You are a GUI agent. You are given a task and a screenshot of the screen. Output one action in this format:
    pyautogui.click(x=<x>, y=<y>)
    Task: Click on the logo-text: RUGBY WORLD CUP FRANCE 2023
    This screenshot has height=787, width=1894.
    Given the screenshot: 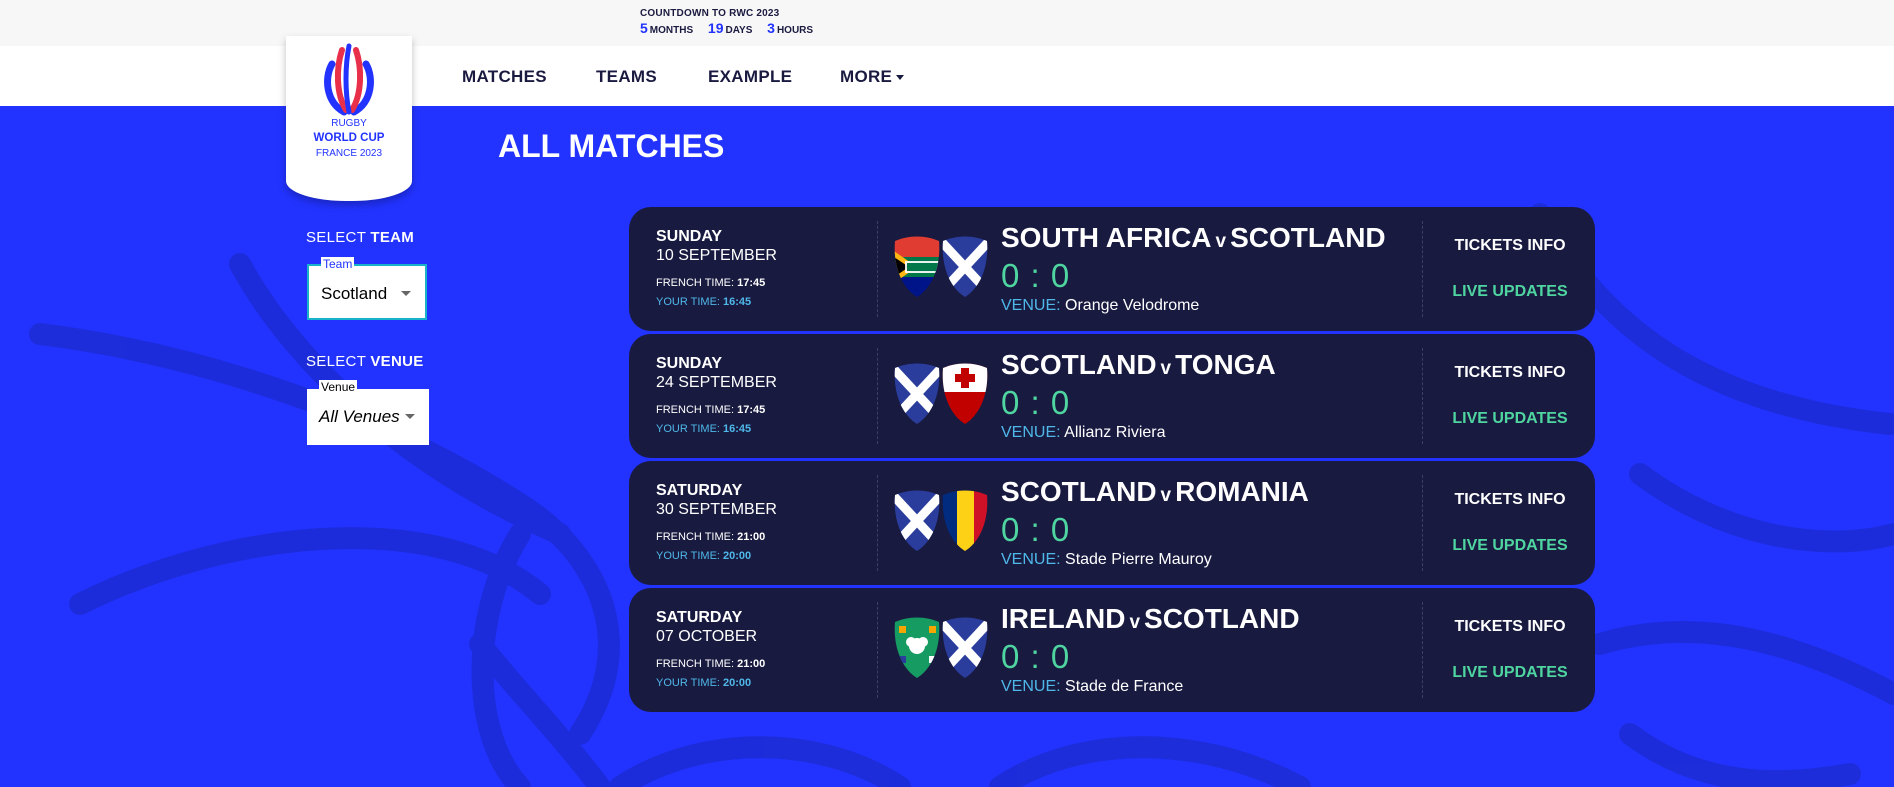 What is the action you would take?
    pyautogui.click(x=349, y=138)
    